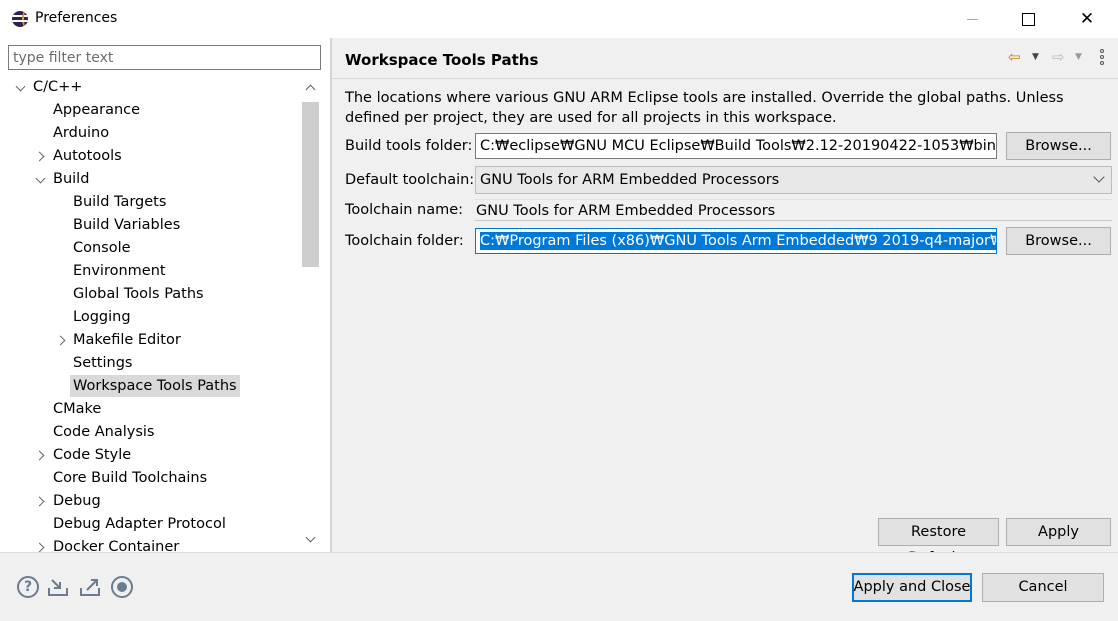 This screenshot has width=1118, height=621. I want to click on tree-item-debug-adapter-protocol: Debug Adapter Protocol, so click(139, 524).